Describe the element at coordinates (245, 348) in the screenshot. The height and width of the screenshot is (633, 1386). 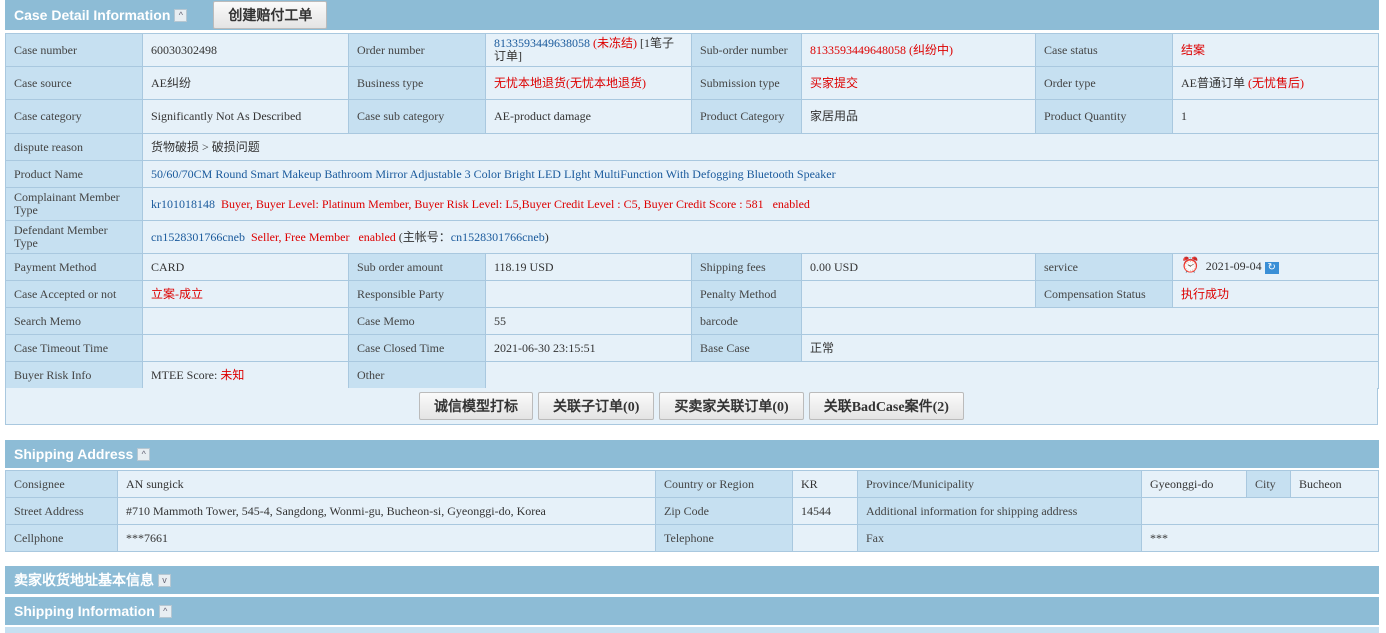
I see `case-timeout` at that location.